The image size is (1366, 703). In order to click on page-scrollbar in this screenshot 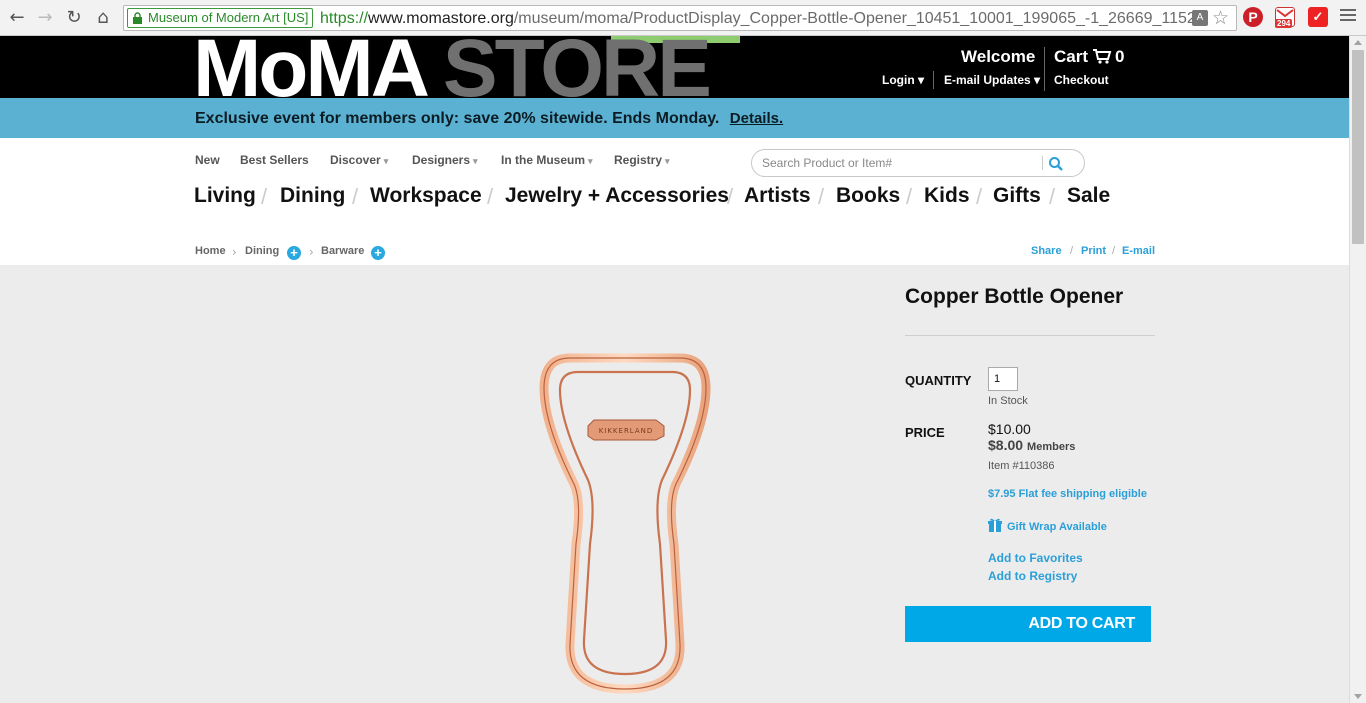, I will do `click(1357, 369)`.